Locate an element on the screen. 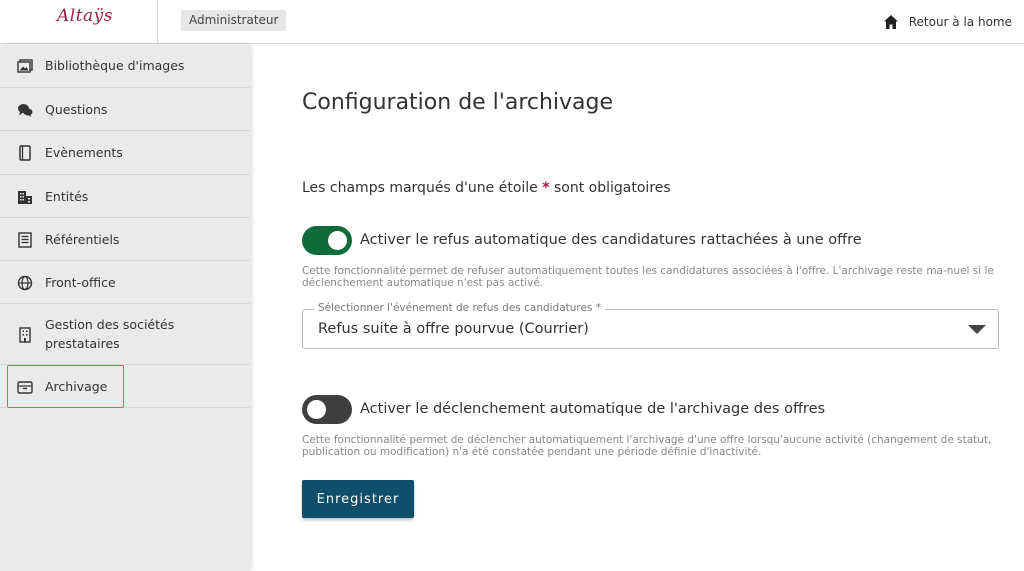  required-note-text: Les champs marqués d'une étoile is located at coordinates (422, 188).